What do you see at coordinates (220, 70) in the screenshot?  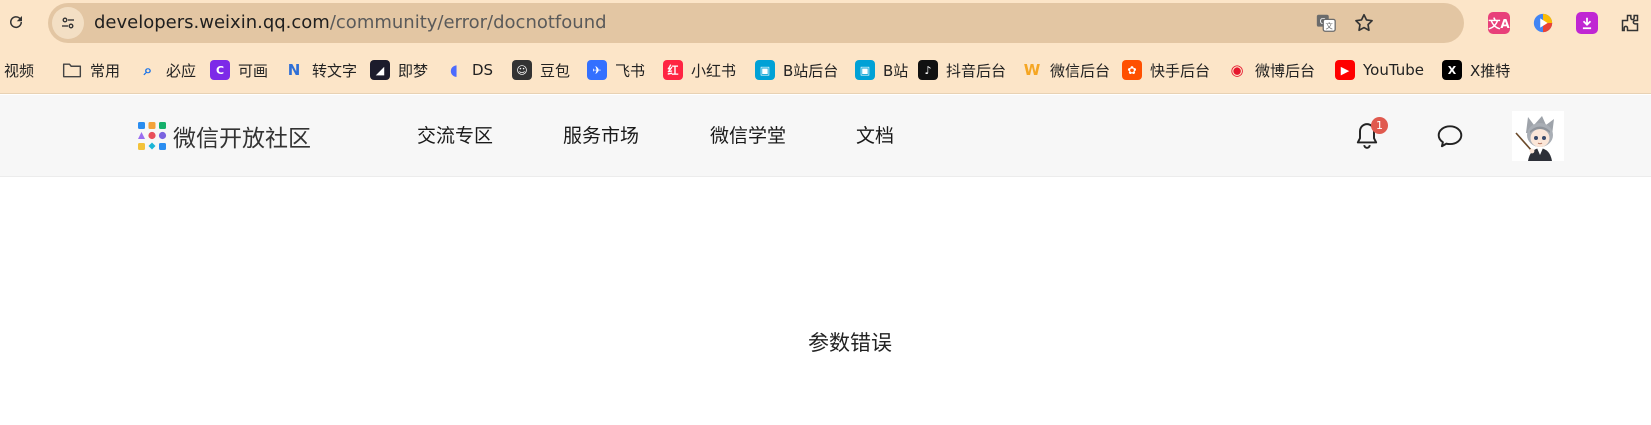 I see `canva-icon: C` at bounding box center [220, 70].